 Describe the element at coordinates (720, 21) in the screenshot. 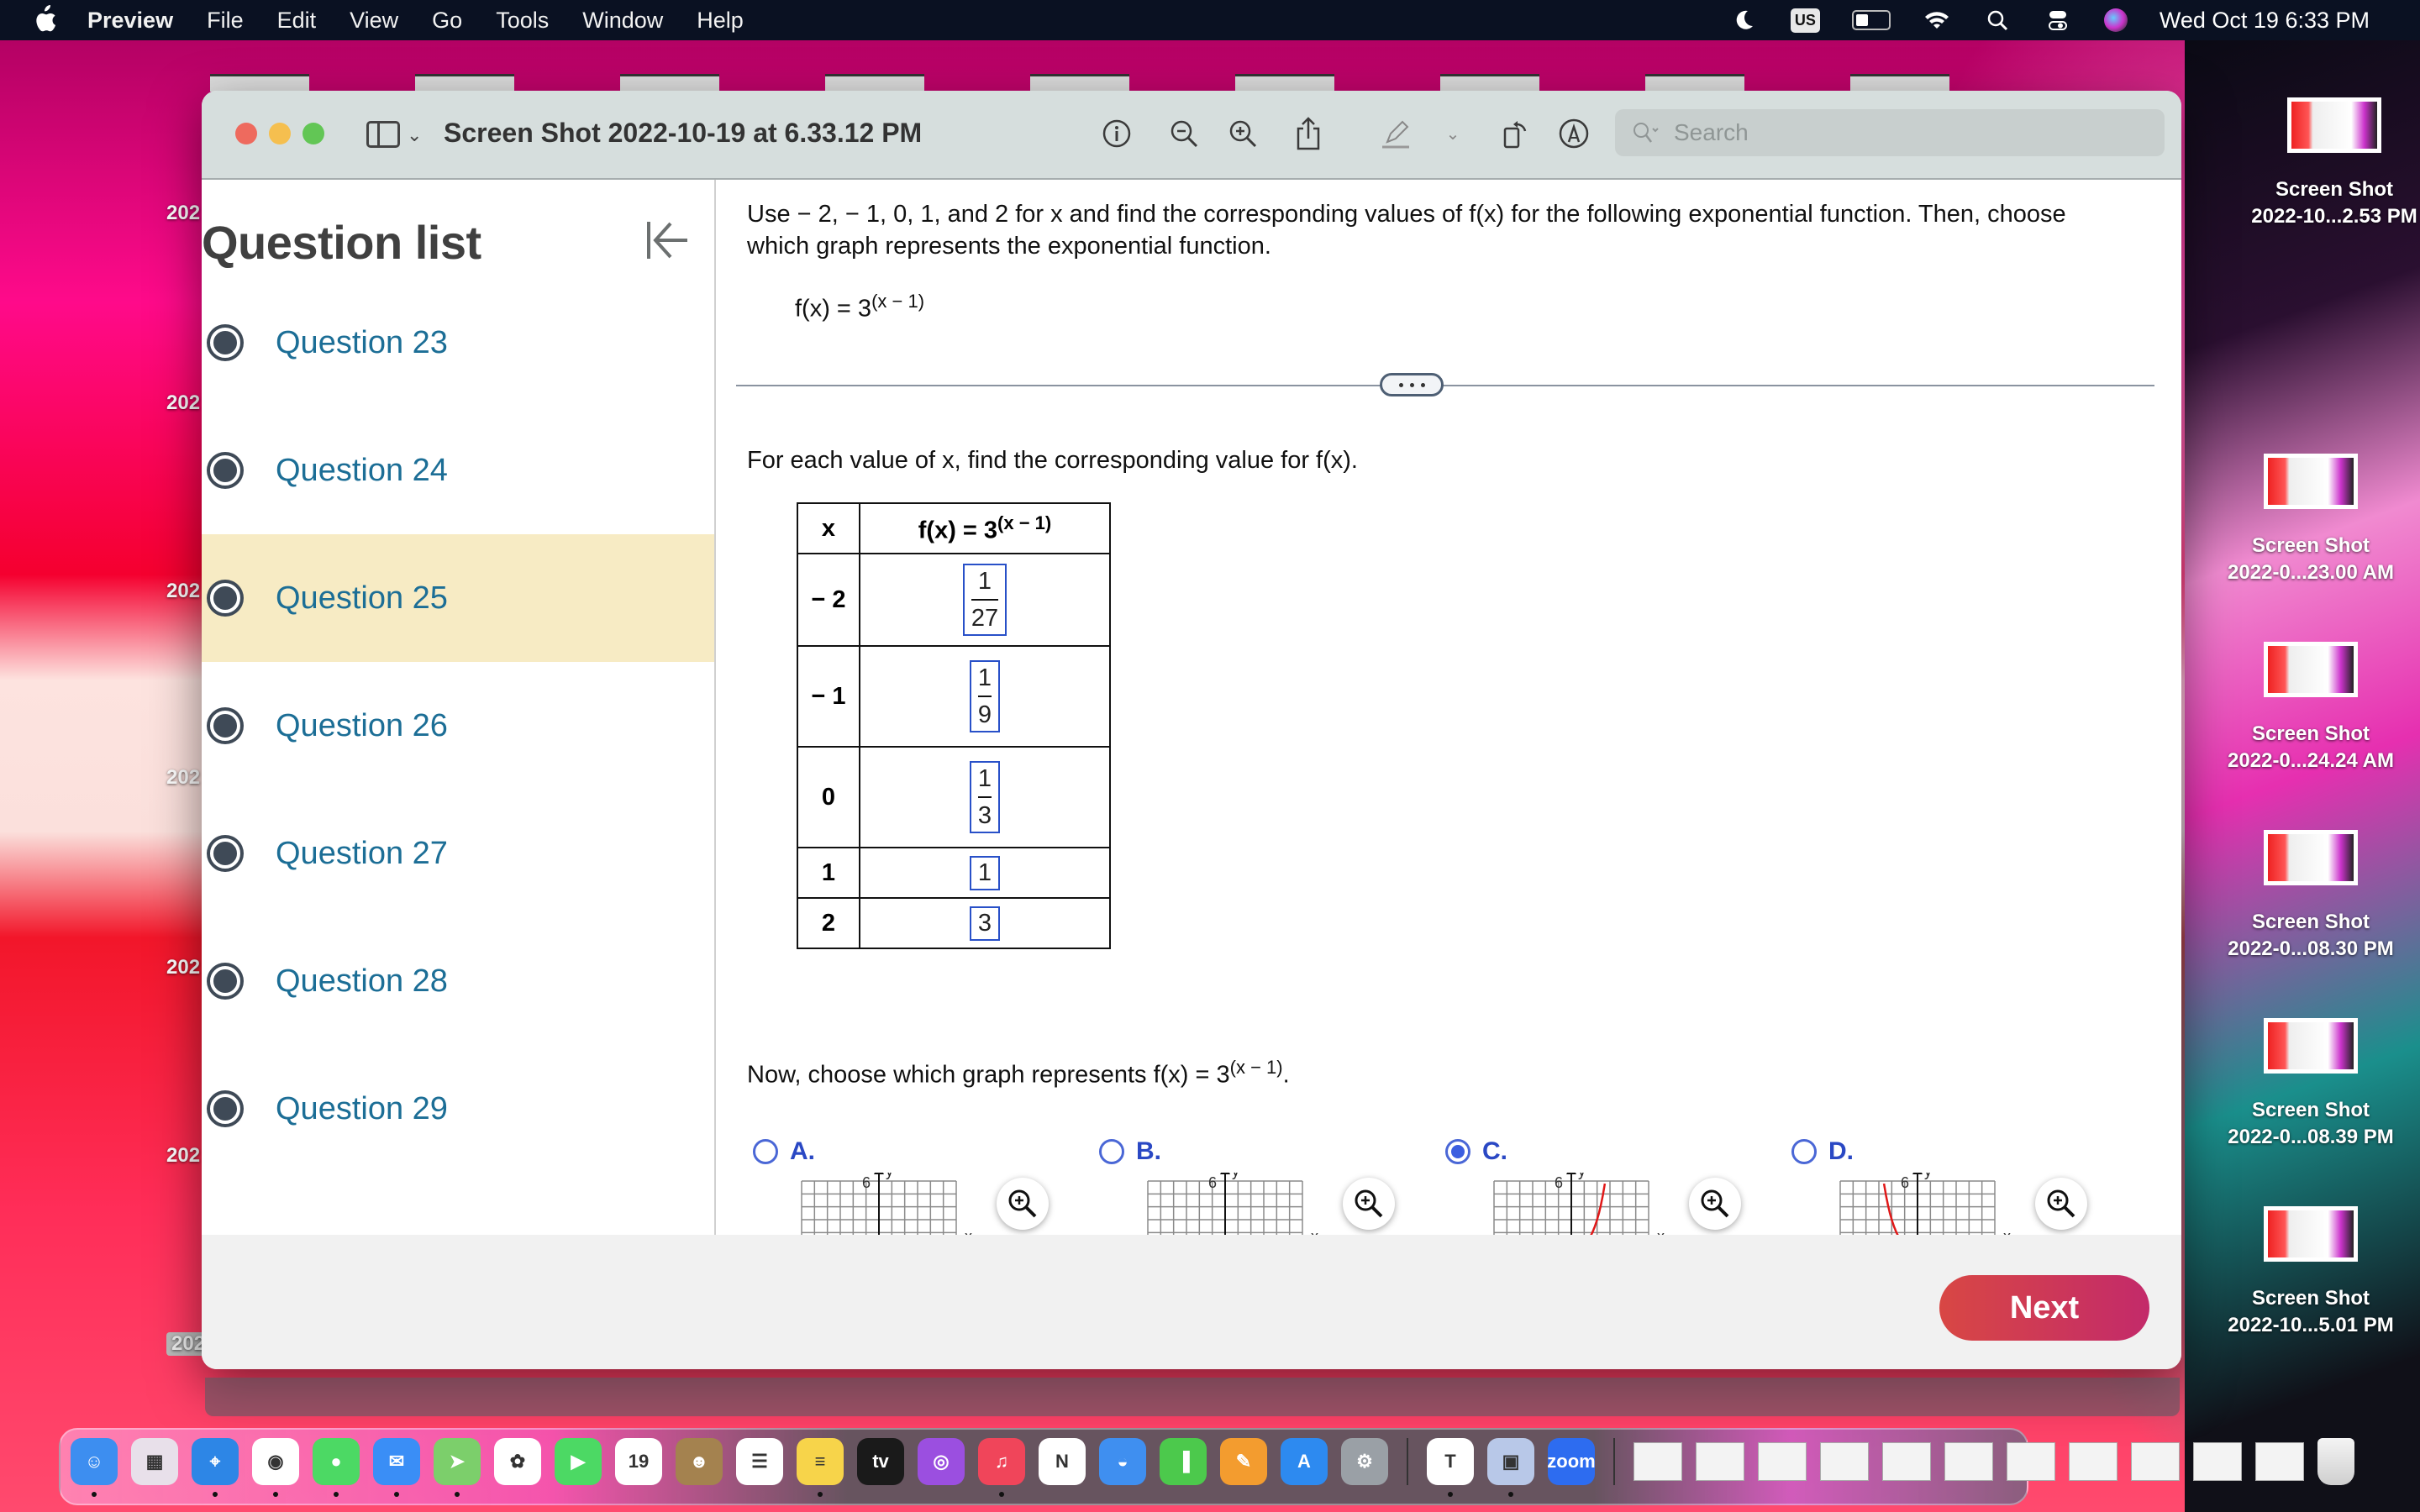

I see `menu-help: Help` at that location.